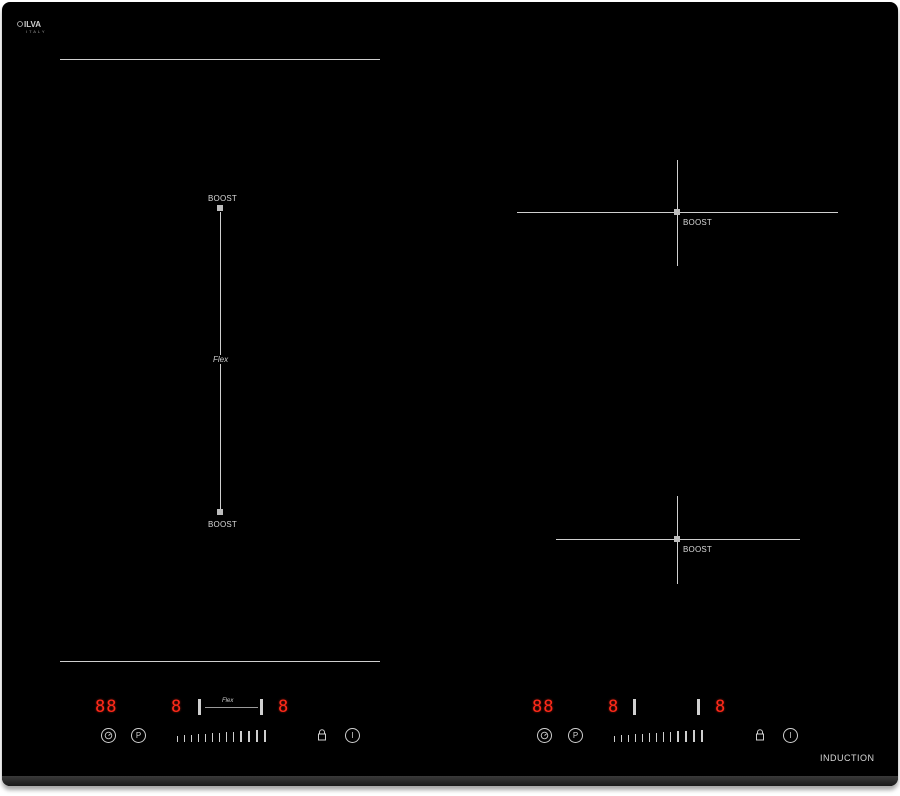 The height and width of the screenshot is (796, 900). Describe the element at coordinates (698, 707) in the screenshot. I see `right-zone-end-knob` at that location.